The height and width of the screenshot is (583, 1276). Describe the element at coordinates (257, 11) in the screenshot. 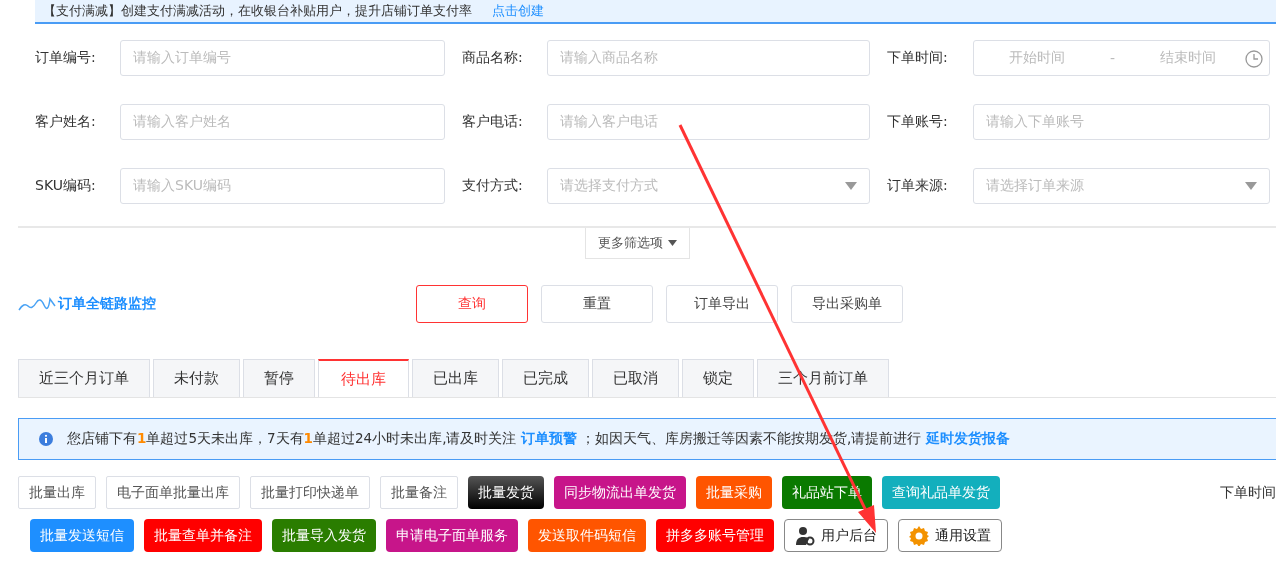

I see `banner-text: 【支付满减】创建支付满减活动，在收银台补贴用户，提升店铺订单支付率` at that location.